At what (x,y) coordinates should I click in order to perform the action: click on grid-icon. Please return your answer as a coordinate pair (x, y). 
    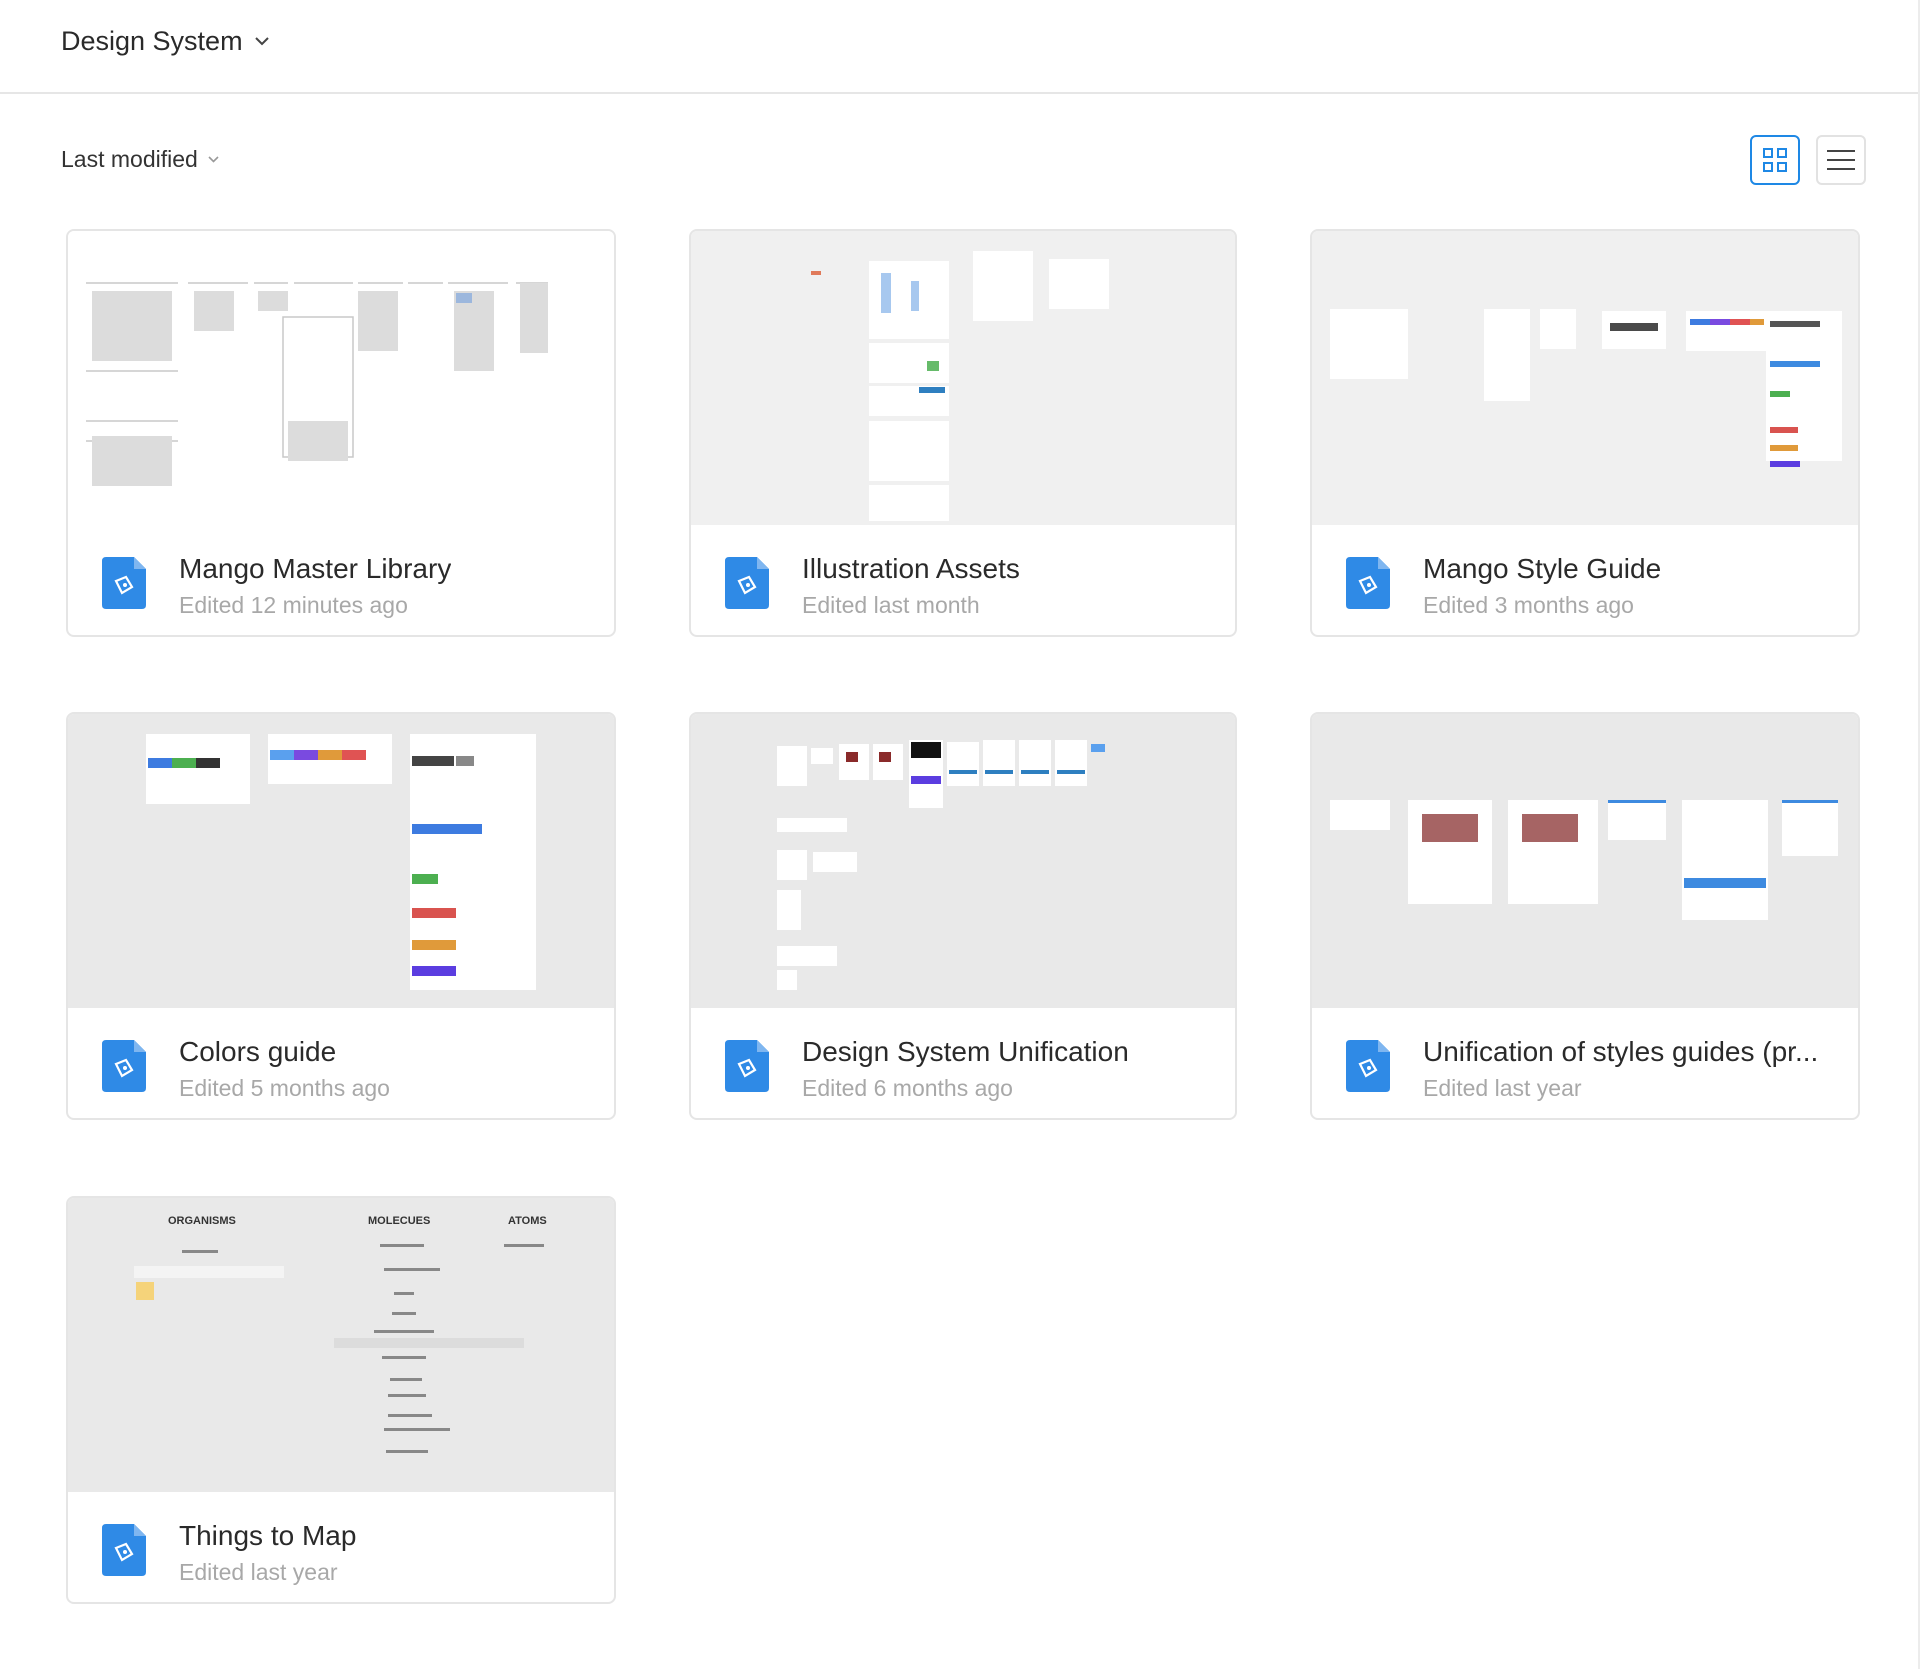
    Looking at the image, I should click on (1775, 160).